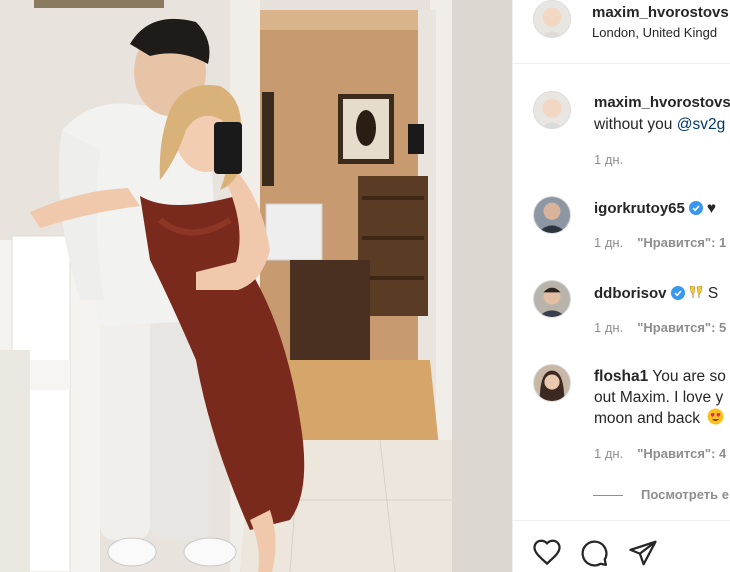  Describe the element at coordinates (662, 102) in the screenshot. I see `caption-author-username: maxim_hvorostovs` at that location.